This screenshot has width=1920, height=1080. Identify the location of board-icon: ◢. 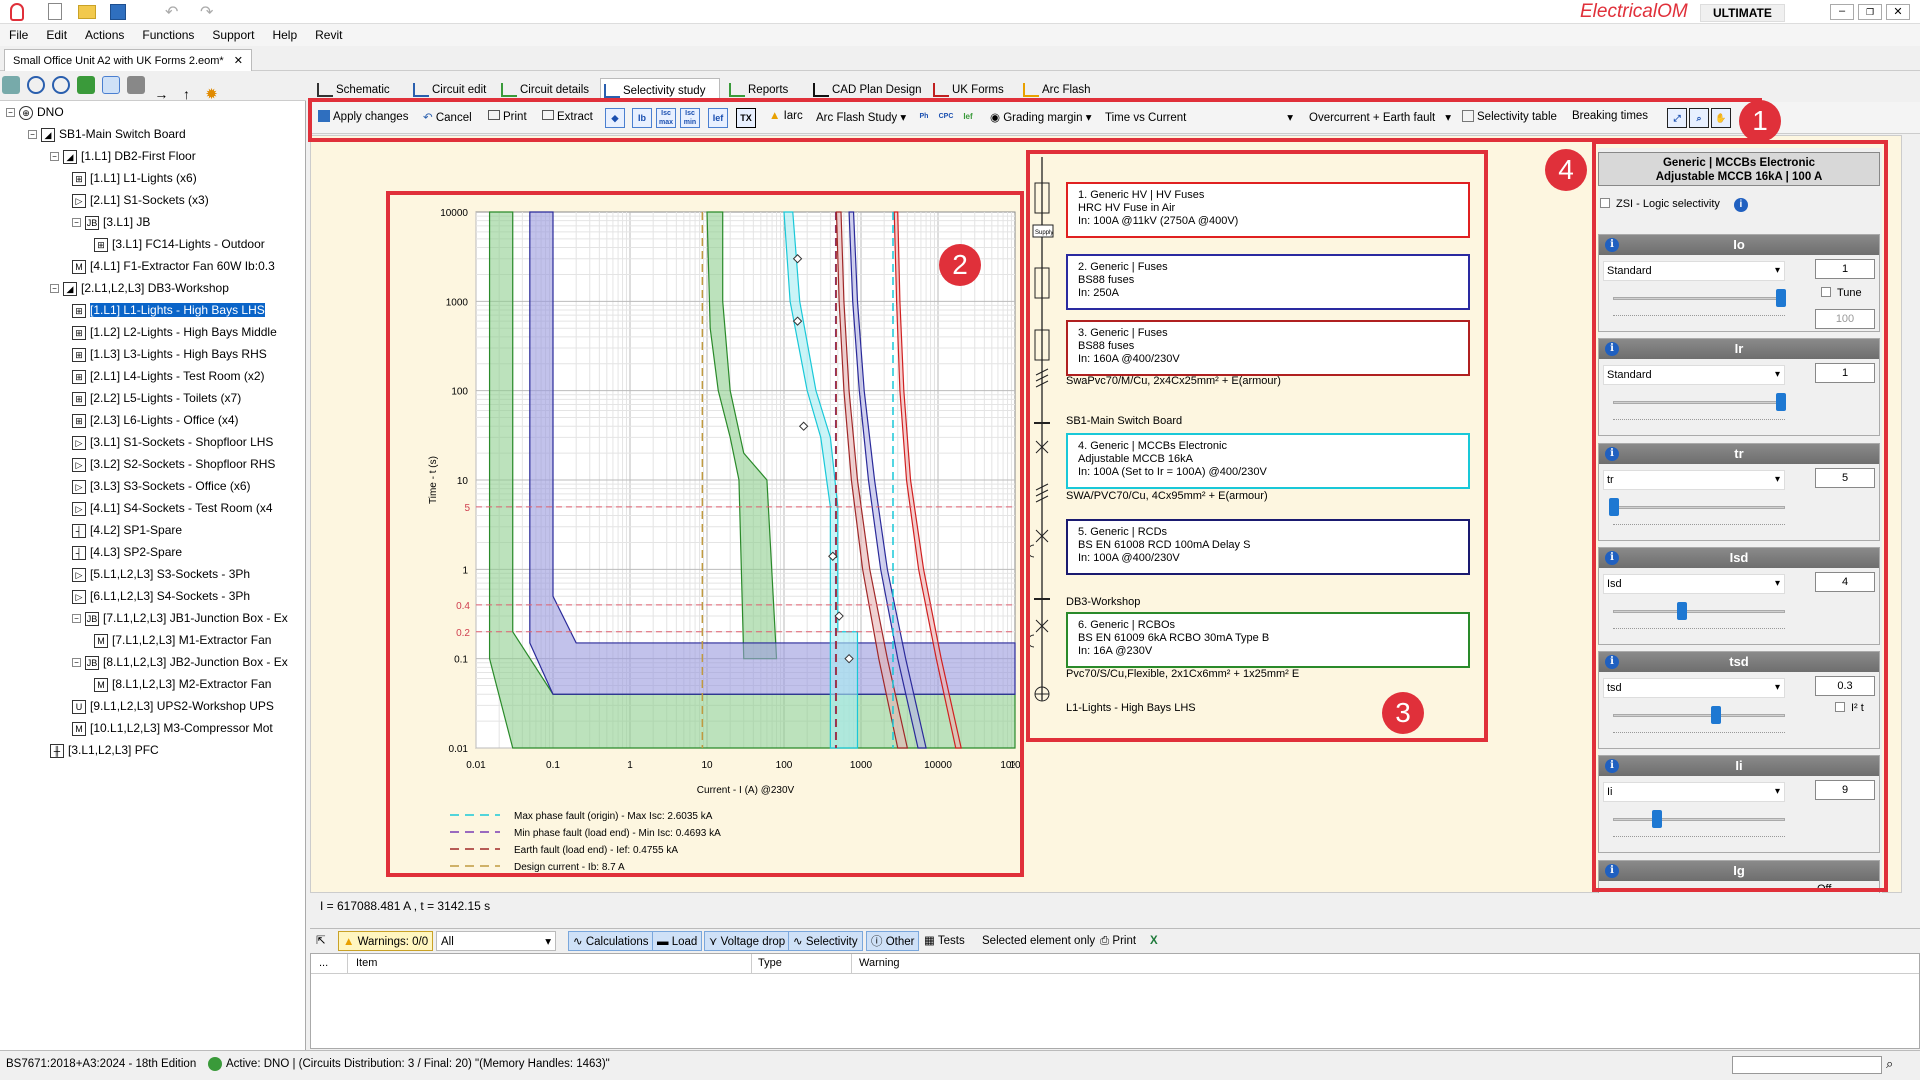
(70, 288).